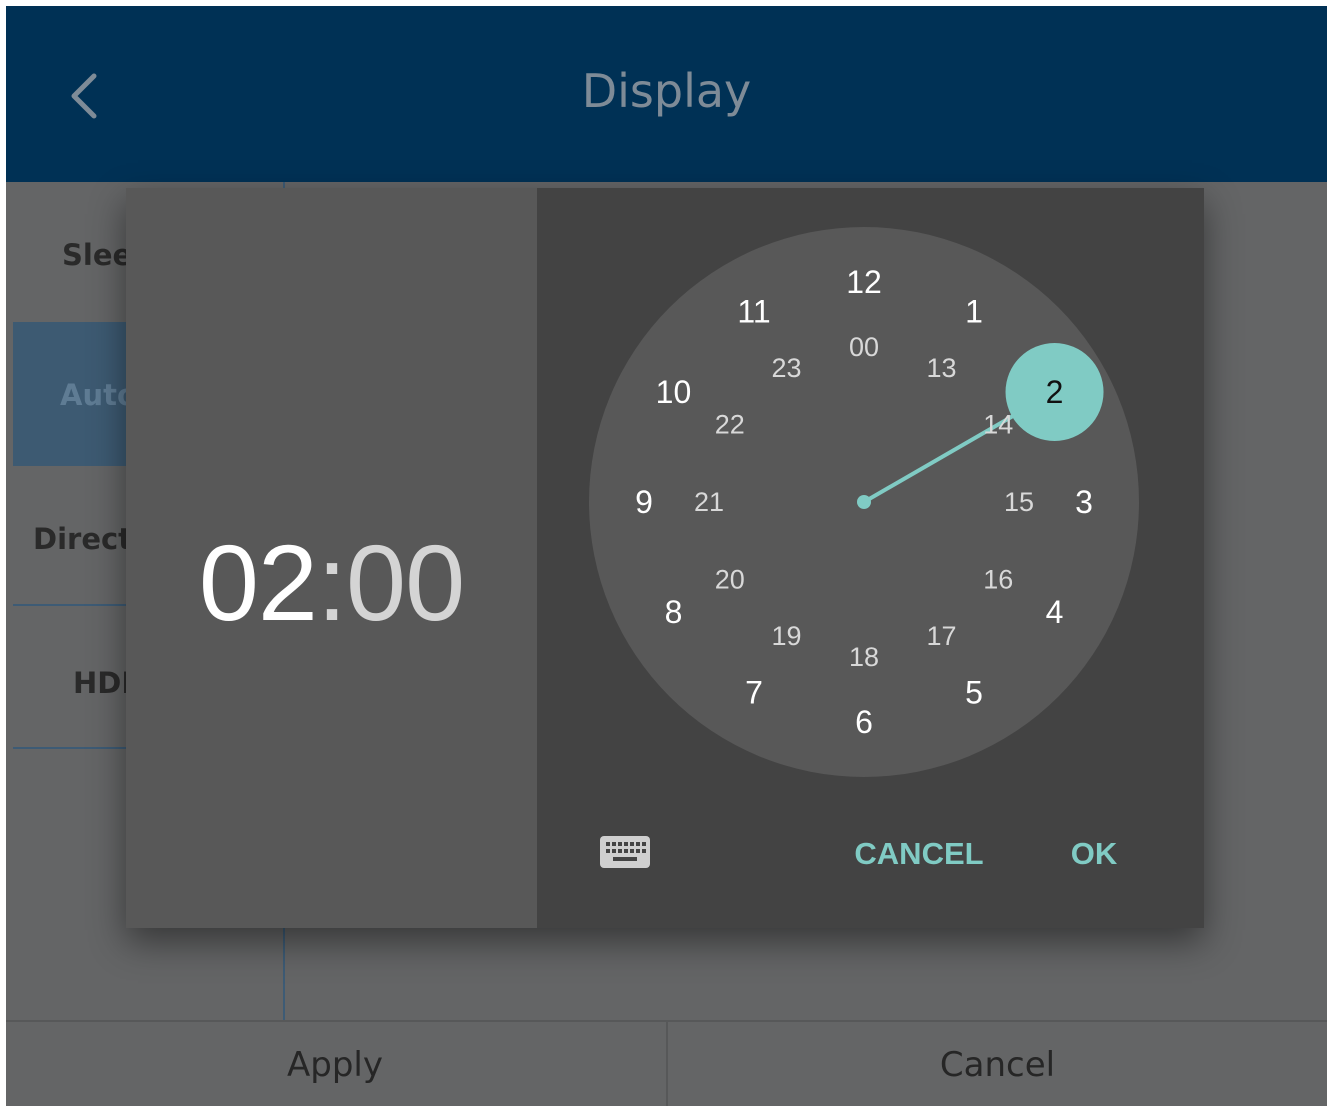 The width and height of the screenshot is (1331, 1108). Describe the element at coordinates (730, 580) in the screenshot. I see `clock-number-20: 20` at that location.